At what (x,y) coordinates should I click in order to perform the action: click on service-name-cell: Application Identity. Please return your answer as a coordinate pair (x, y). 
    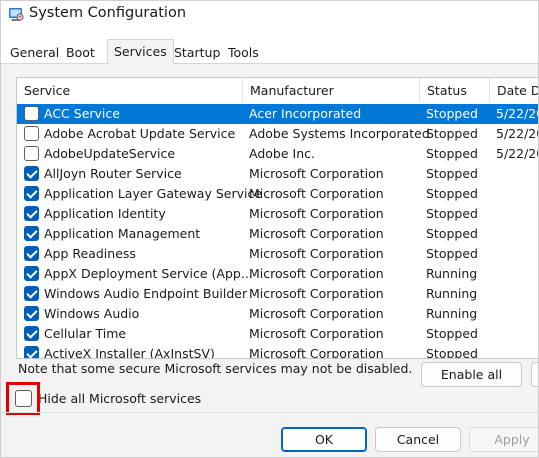
    Looking at the image, I should click on (105, 213).